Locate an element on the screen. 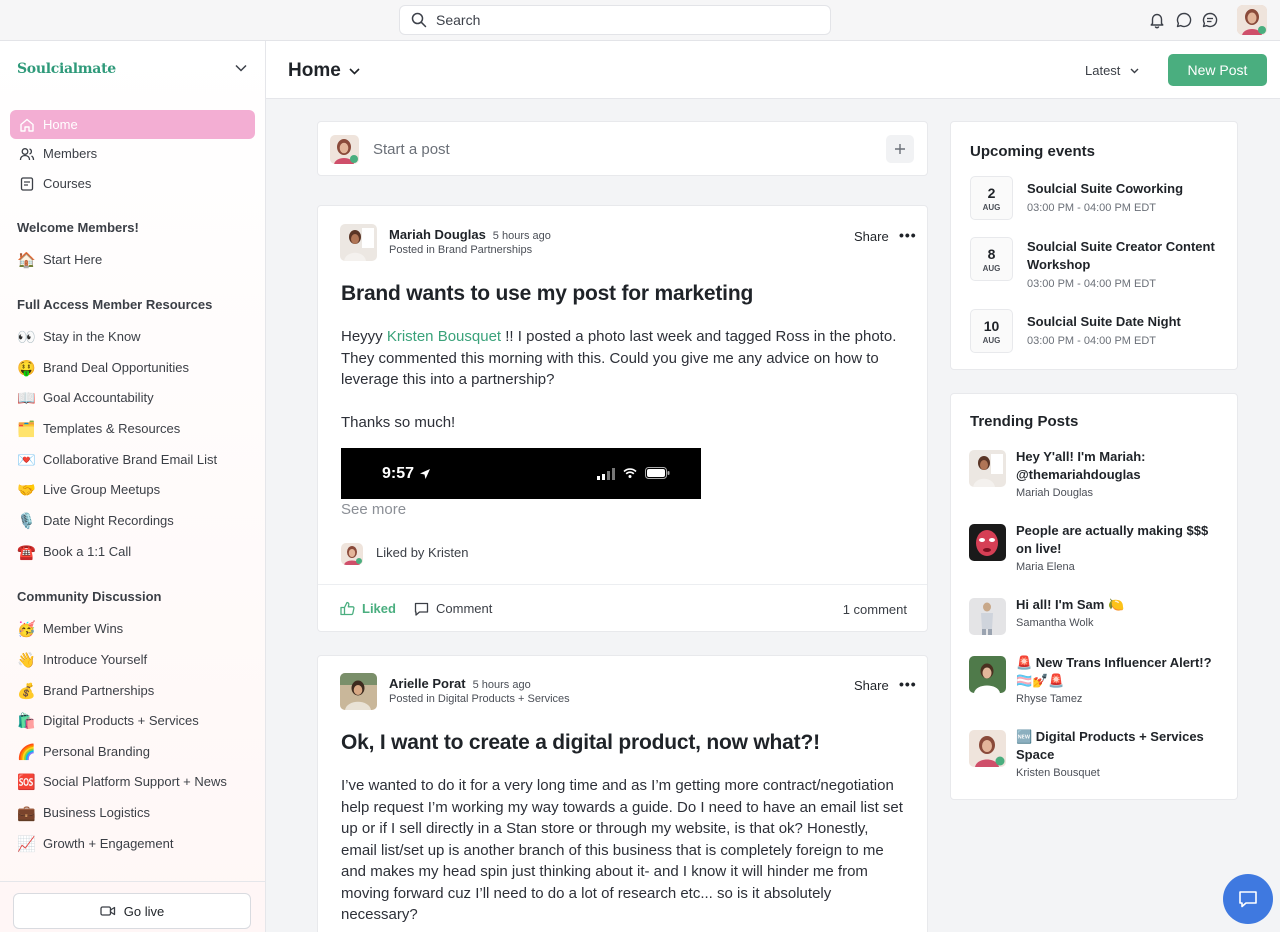  emoji-icon: 📈 is located at coordinates (26, 844).